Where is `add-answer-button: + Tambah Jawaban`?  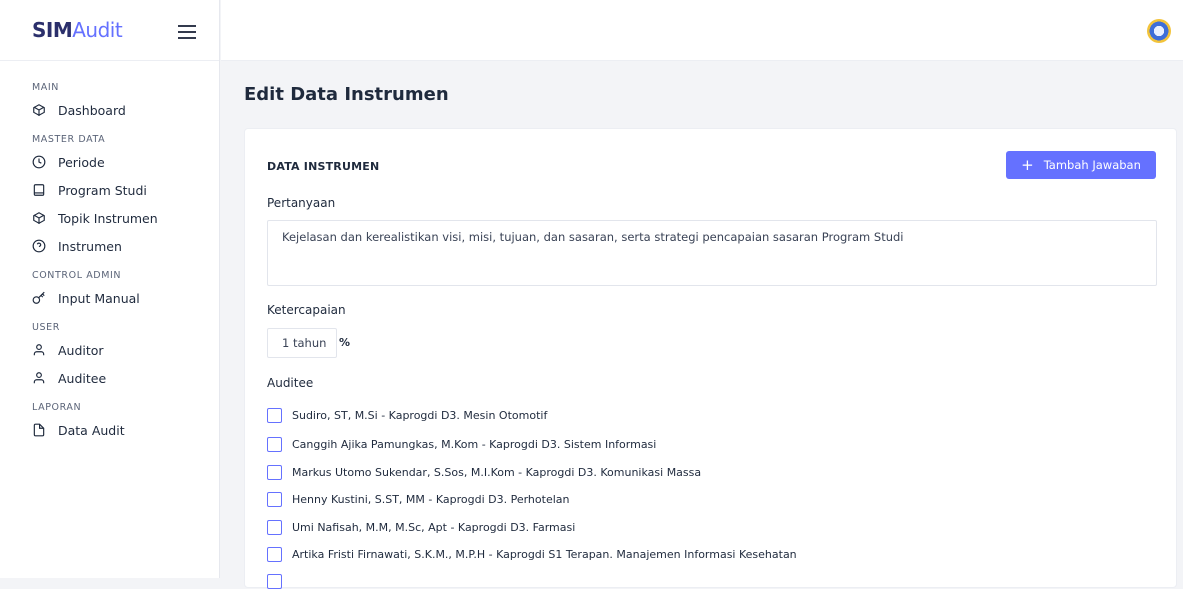
add-answer-button: + Tambah Jawaban is located at coordinates (1081, 165).